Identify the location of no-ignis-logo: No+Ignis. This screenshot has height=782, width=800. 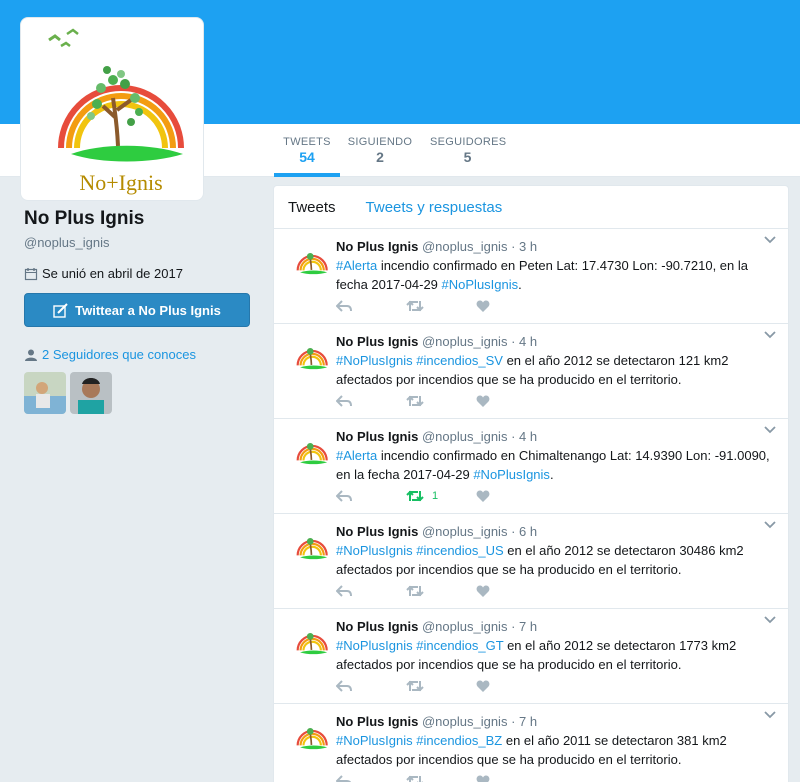
(116, 111).